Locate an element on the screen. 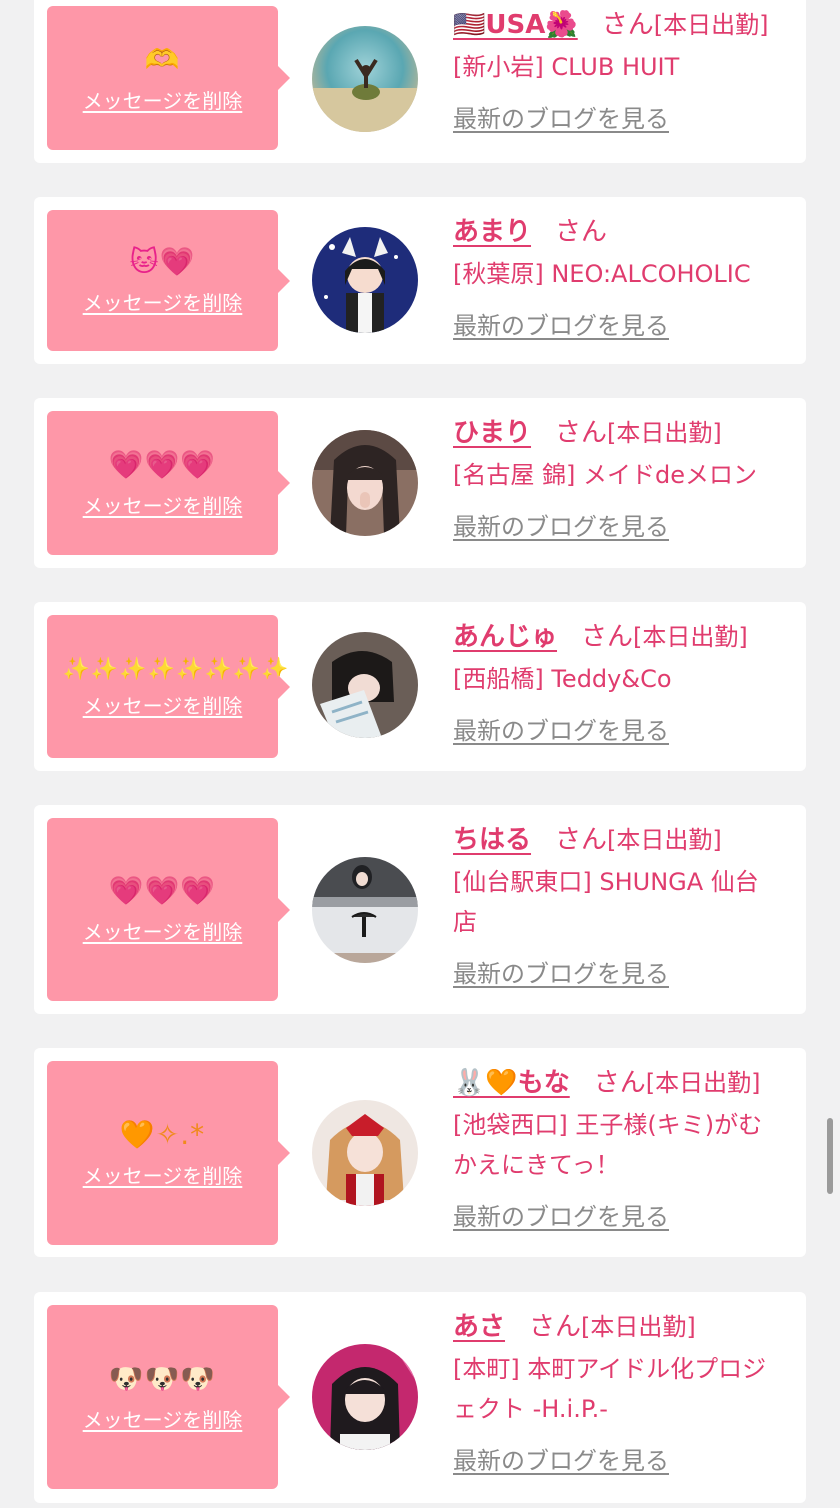  cast-name-link: ちはる is located at coordinates (492, 837).